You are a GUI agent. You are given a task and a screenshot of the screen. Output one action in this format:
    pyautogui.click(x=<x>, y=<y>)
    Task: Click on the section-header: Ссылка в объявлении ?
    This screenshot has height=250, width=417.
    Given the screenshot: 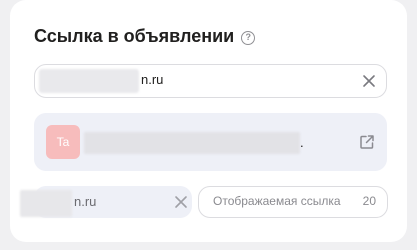 What is the action you would take?
    pyautogui.click(x=145, y=36)
    